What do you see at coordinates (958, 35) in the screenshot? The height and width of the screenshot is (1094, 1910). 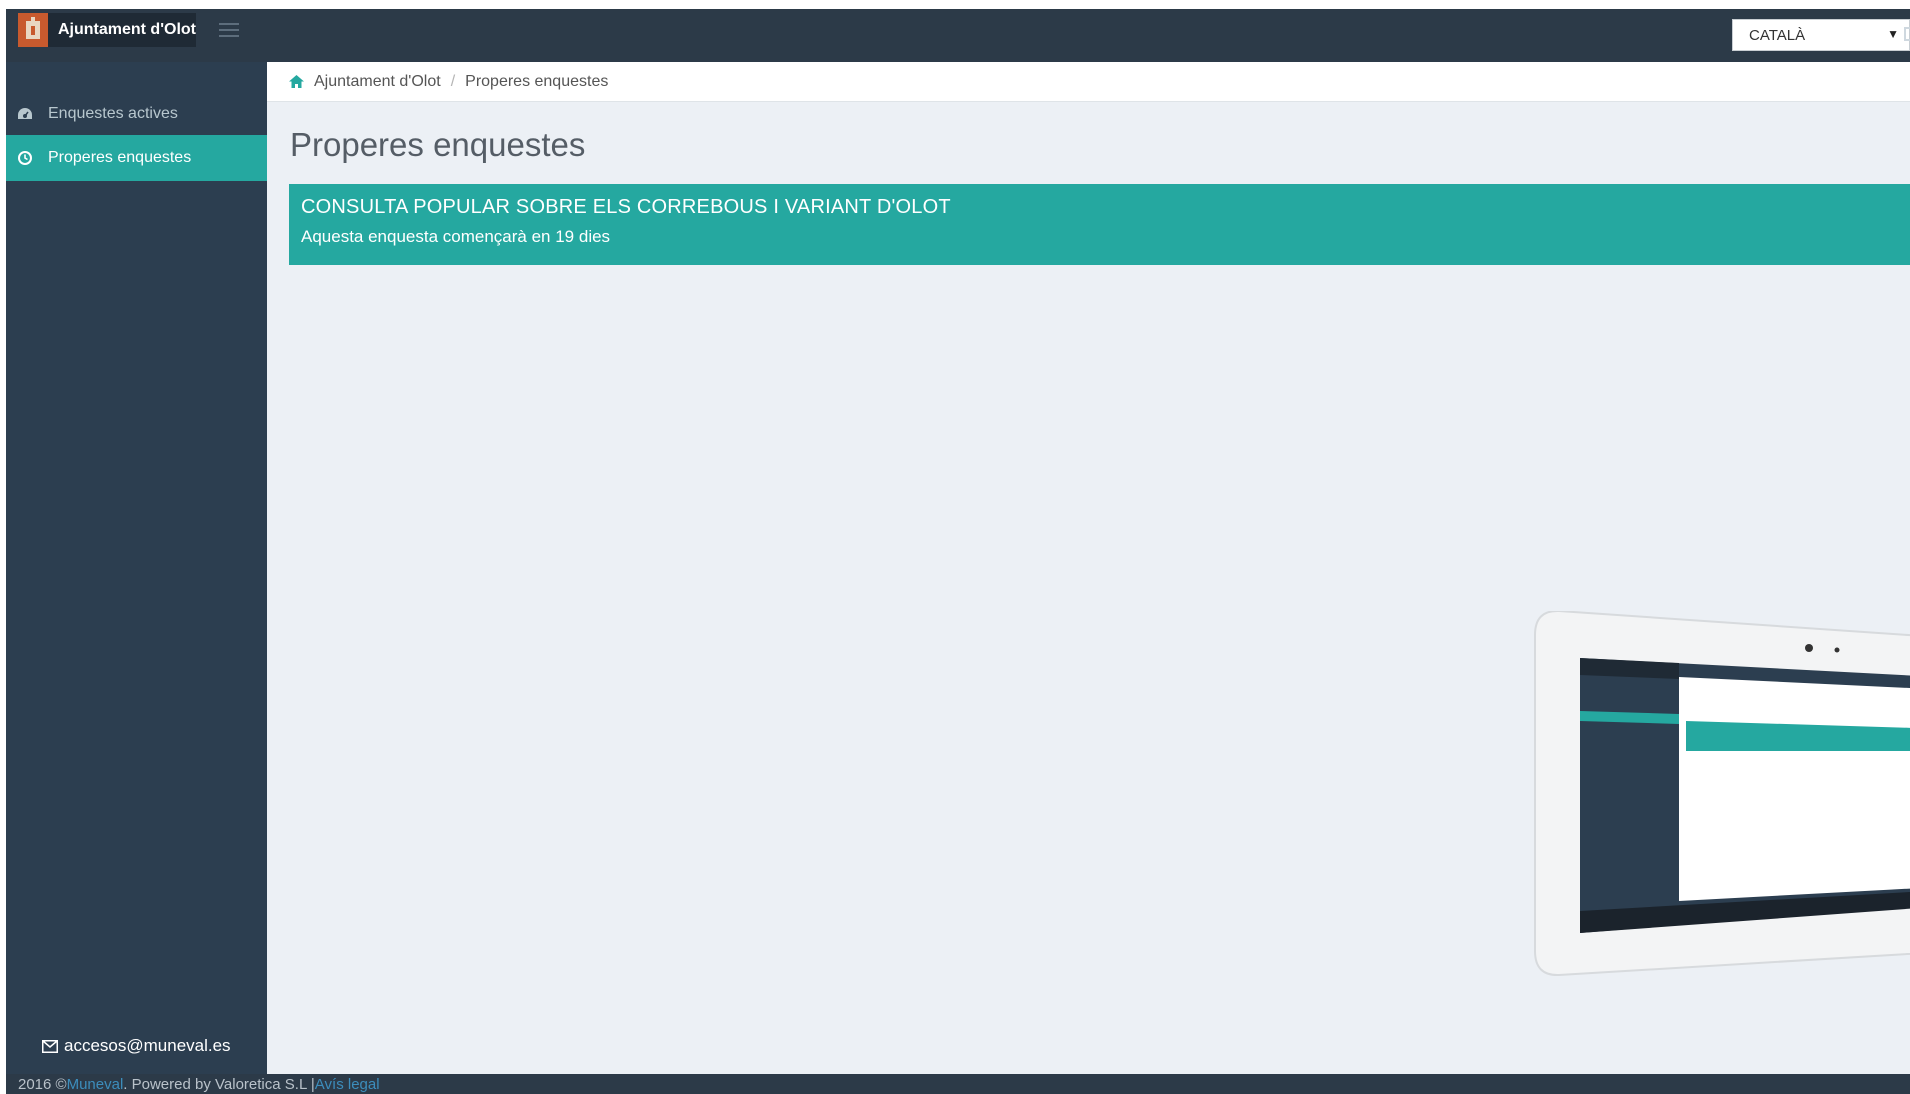 I see `top-navbar: Ajuntament d'Olot CATALÀ ▼` at bounding box center [958, 35].